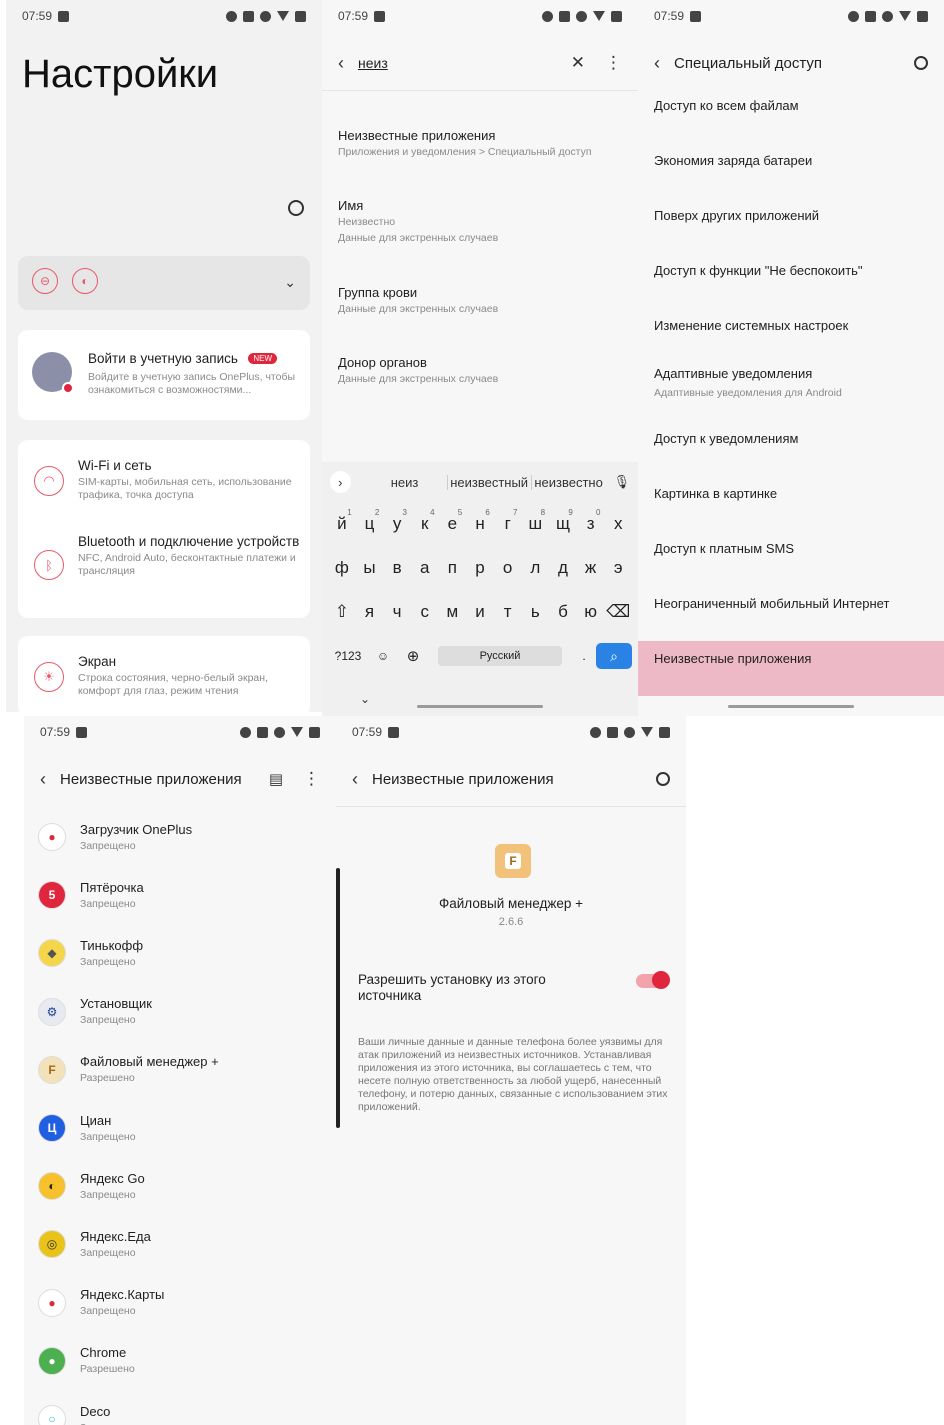 The height and width of the screenshot is (1425, 944). I want to click on special-access-item: Изменение системных настроек, so click(791, 335).